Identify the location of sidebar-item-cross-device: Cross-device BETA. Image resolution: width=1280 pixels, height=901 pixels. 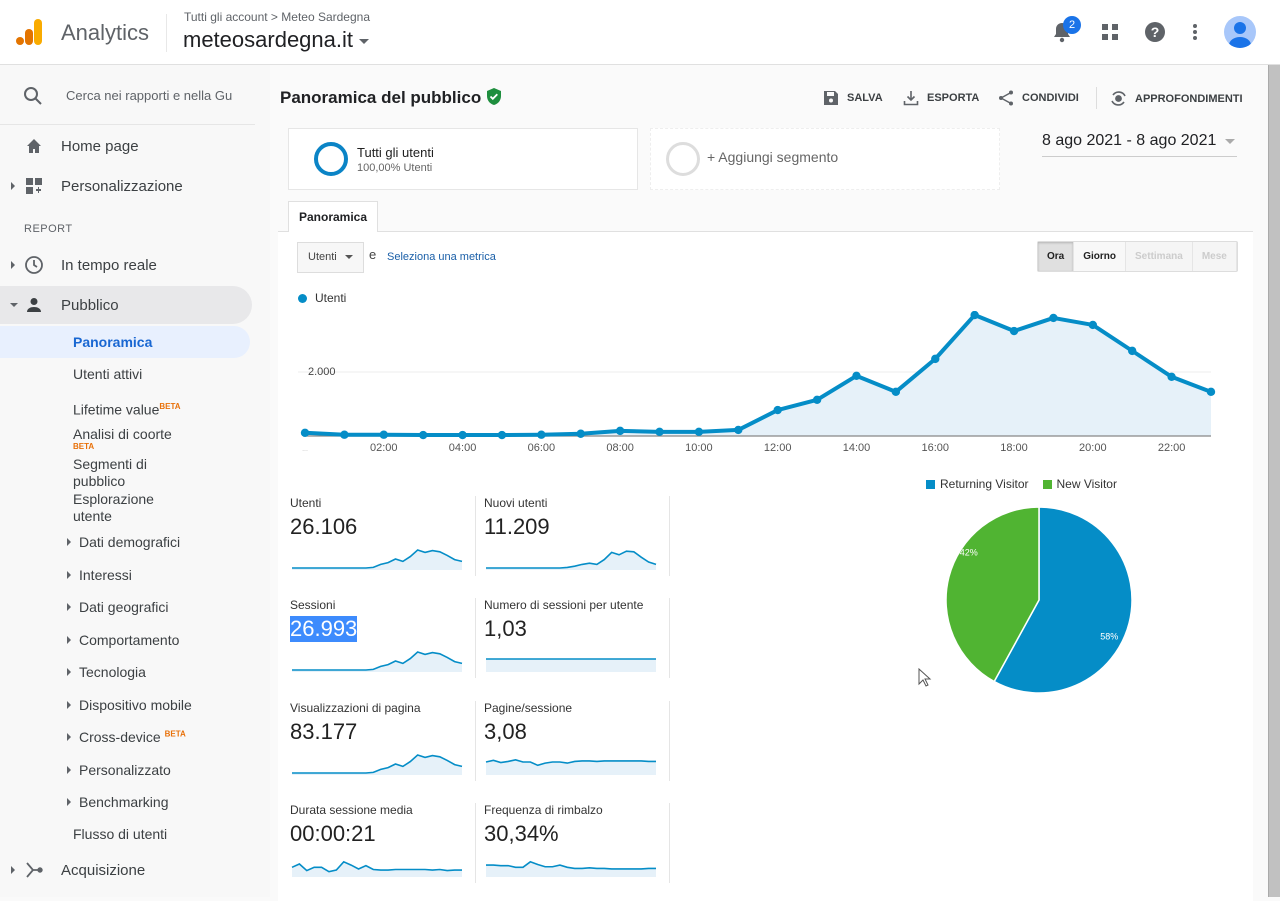
(126, 737).